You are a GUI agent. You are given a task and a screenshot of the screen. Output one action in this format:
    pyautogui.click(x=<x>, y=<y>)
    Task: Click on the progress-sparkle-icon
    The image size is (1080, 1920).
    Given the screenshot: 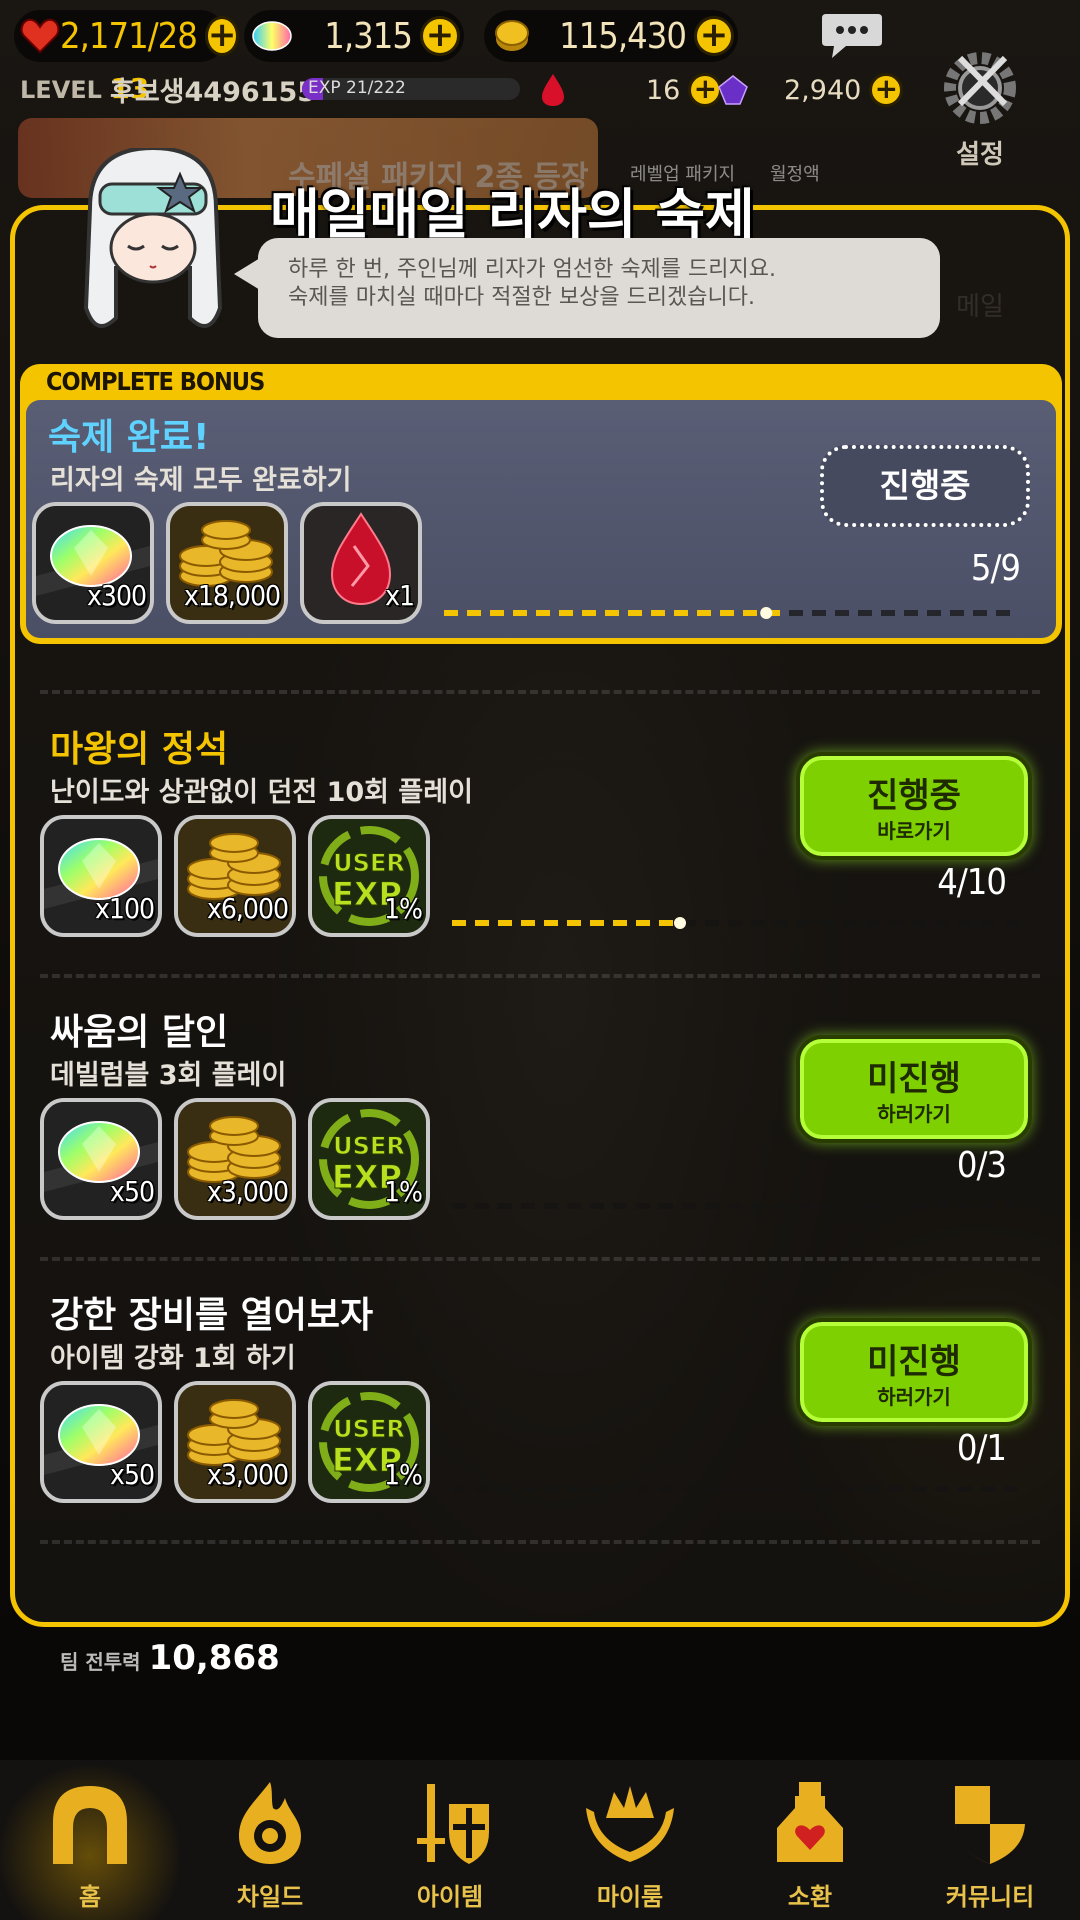 What is the action you would take?
    pyautogui.click(x=766, y=613)
    